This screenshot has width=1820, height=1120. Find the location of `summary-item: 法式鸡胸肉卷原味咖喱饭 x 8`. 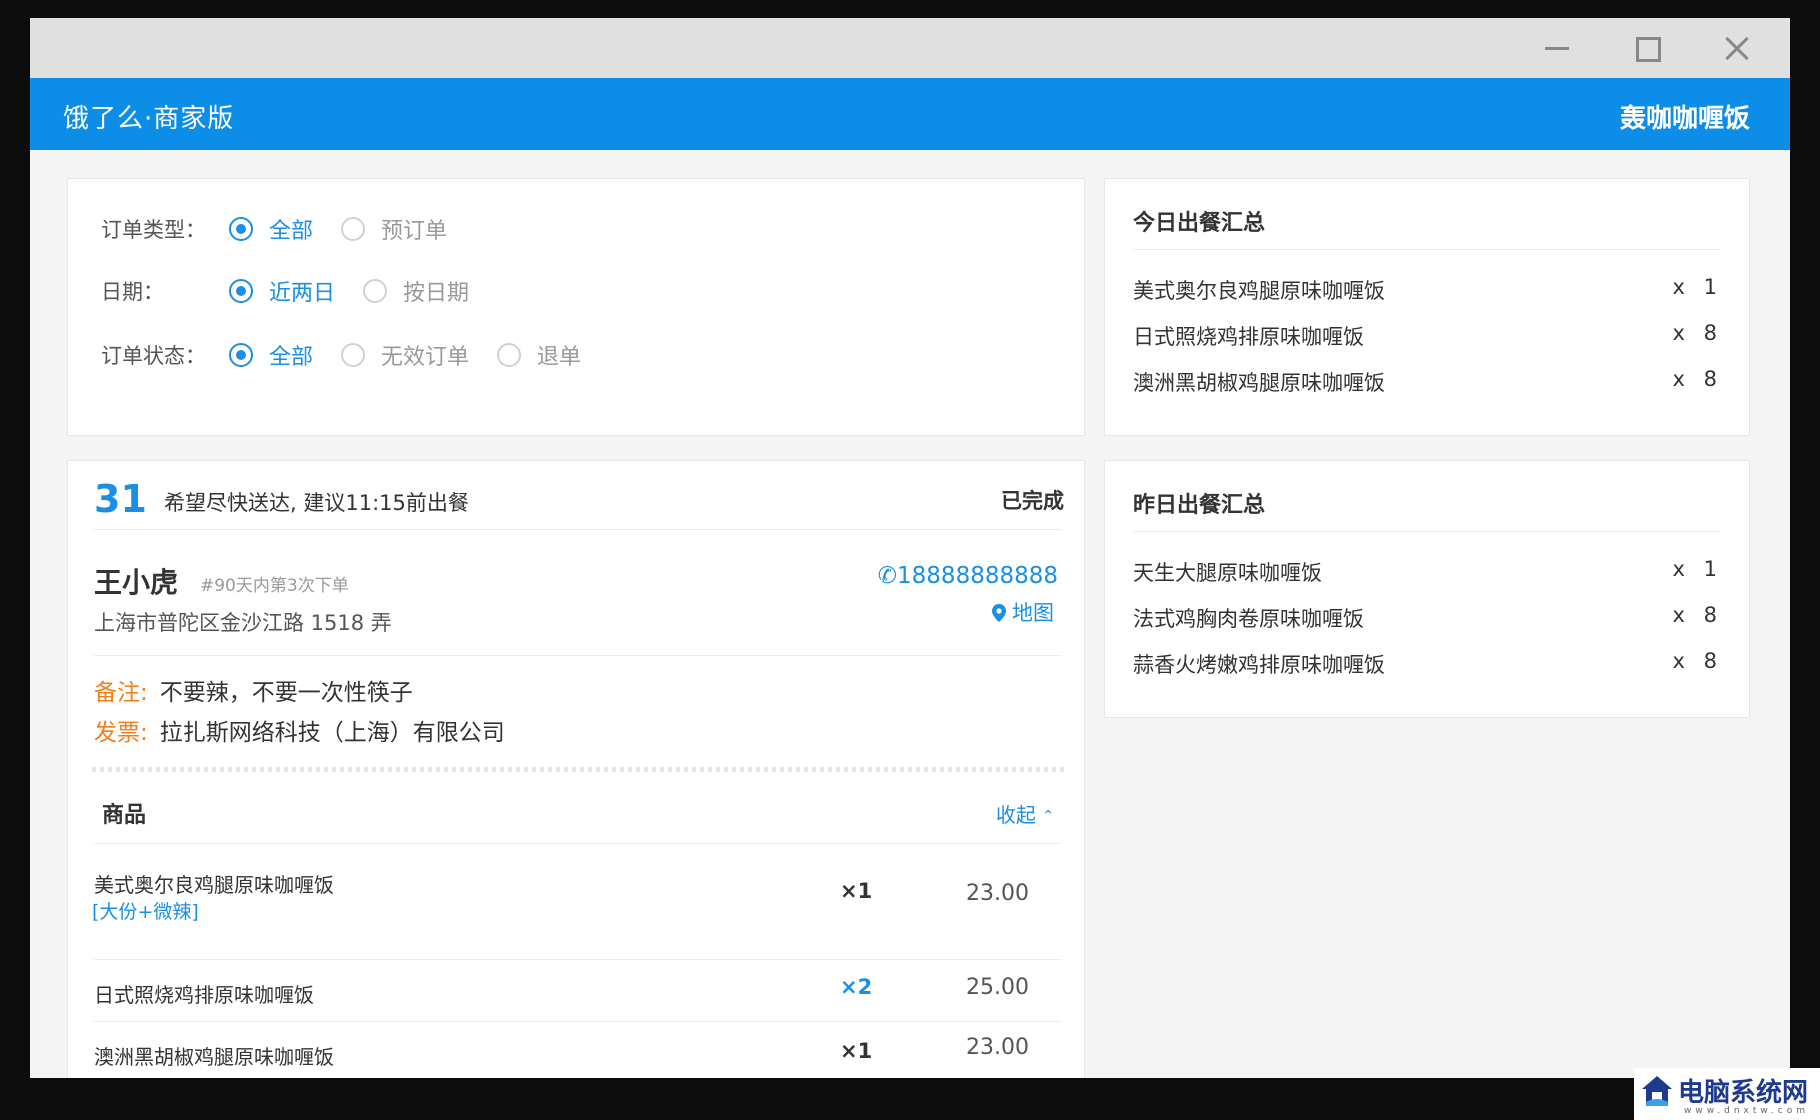

summary-item: 法式鸡胸肉卷原味咖喱饭 x 8 is located at coordinates (1428, 619).